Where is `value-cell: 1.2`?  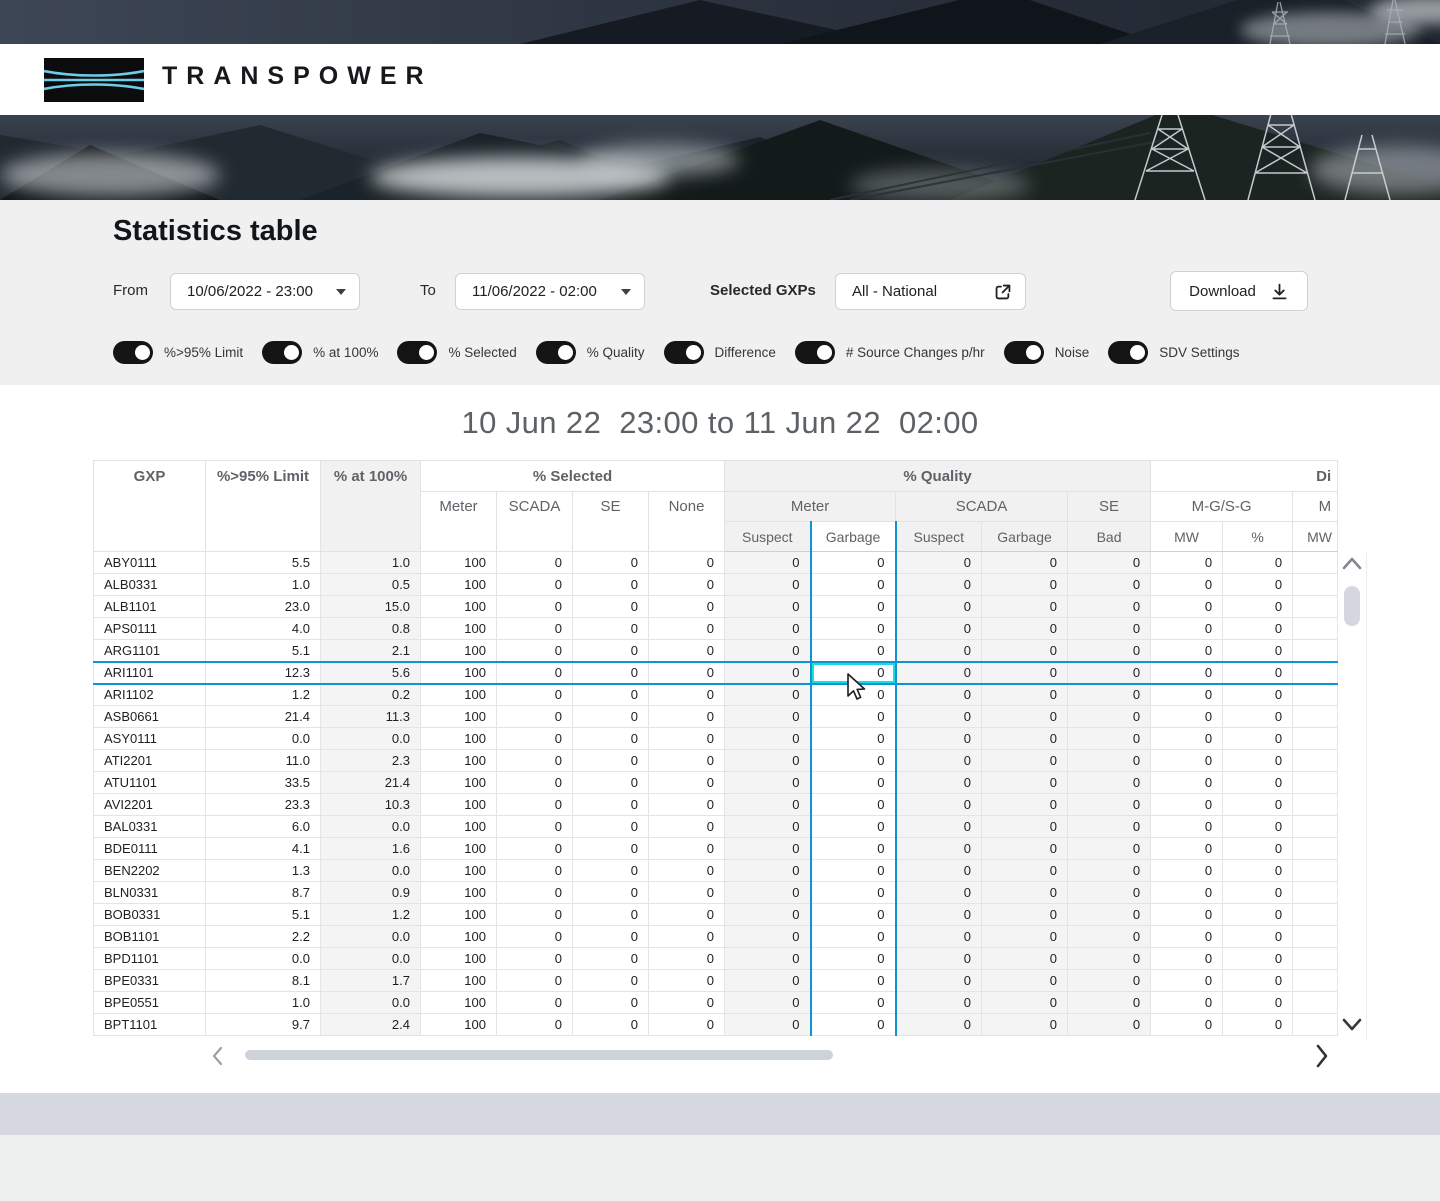 value-cell: 1.2 is located at coordinates (263, 694).